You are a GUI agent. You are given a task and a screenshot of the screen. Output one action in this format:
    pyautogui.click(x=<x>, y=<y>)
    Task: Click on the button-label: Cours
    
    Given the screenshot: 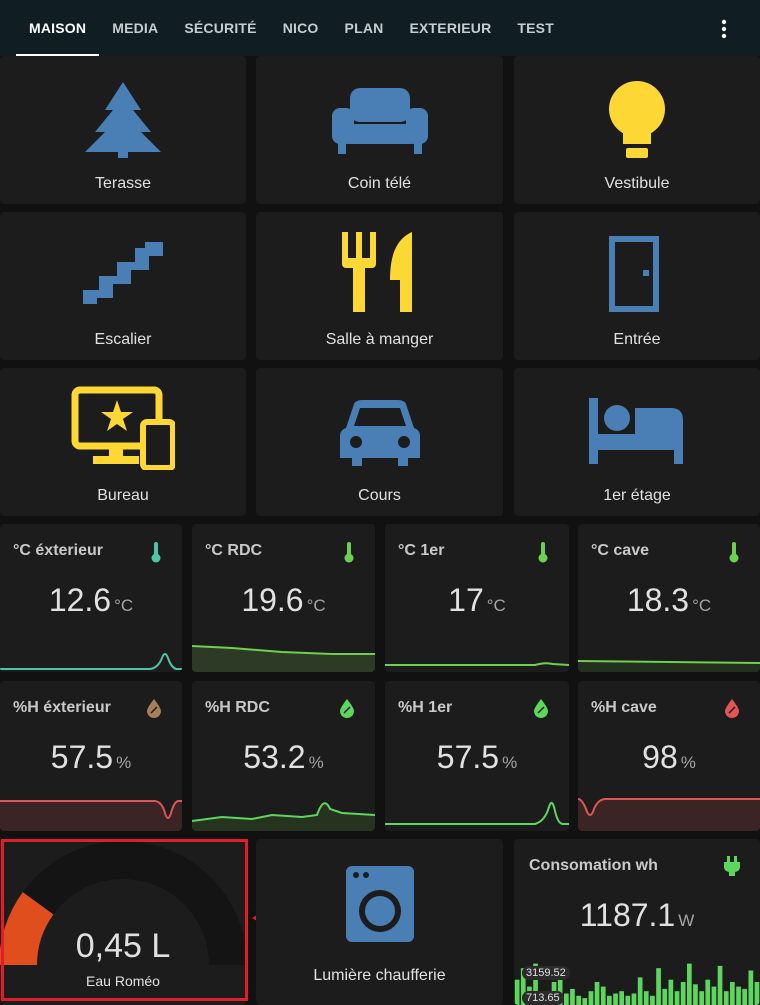 What is the action you would take?
    pyautogui.click(x=379, y=495)
    